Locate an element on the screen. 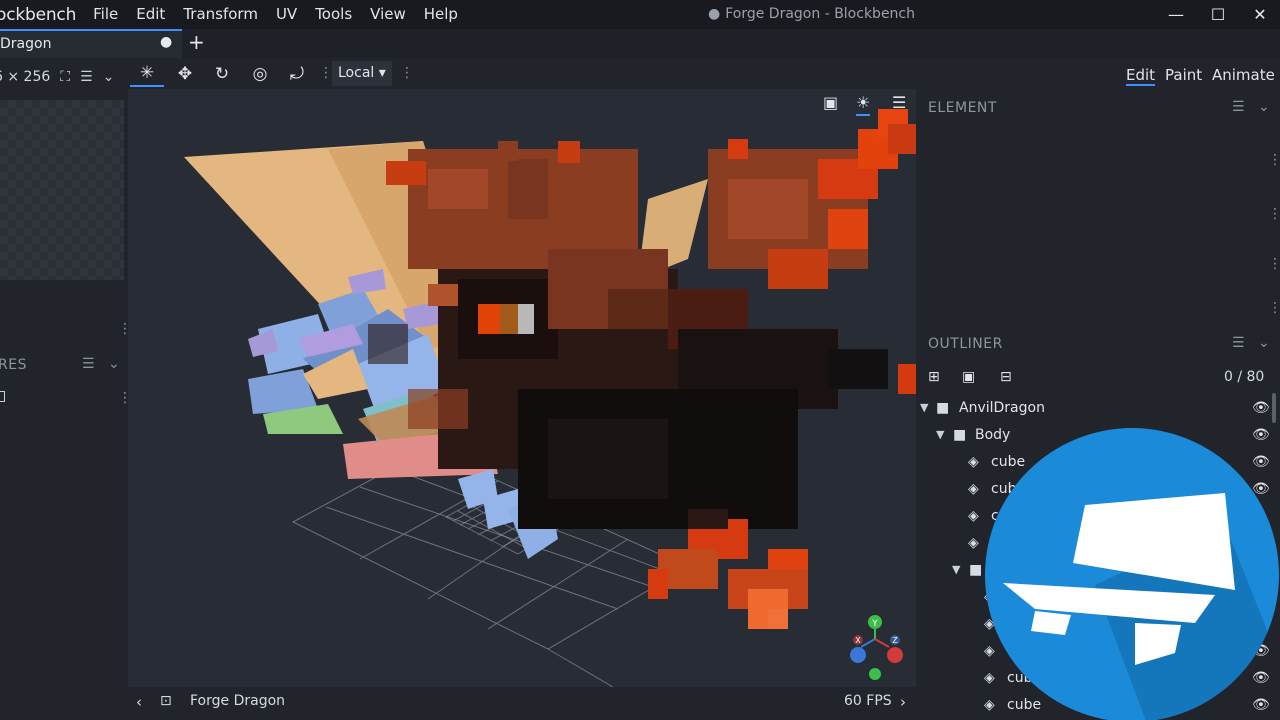 The width and height of the screenshot is (1280, 720). element-count: 0 / 80 is located at coordinates (1244, 377).